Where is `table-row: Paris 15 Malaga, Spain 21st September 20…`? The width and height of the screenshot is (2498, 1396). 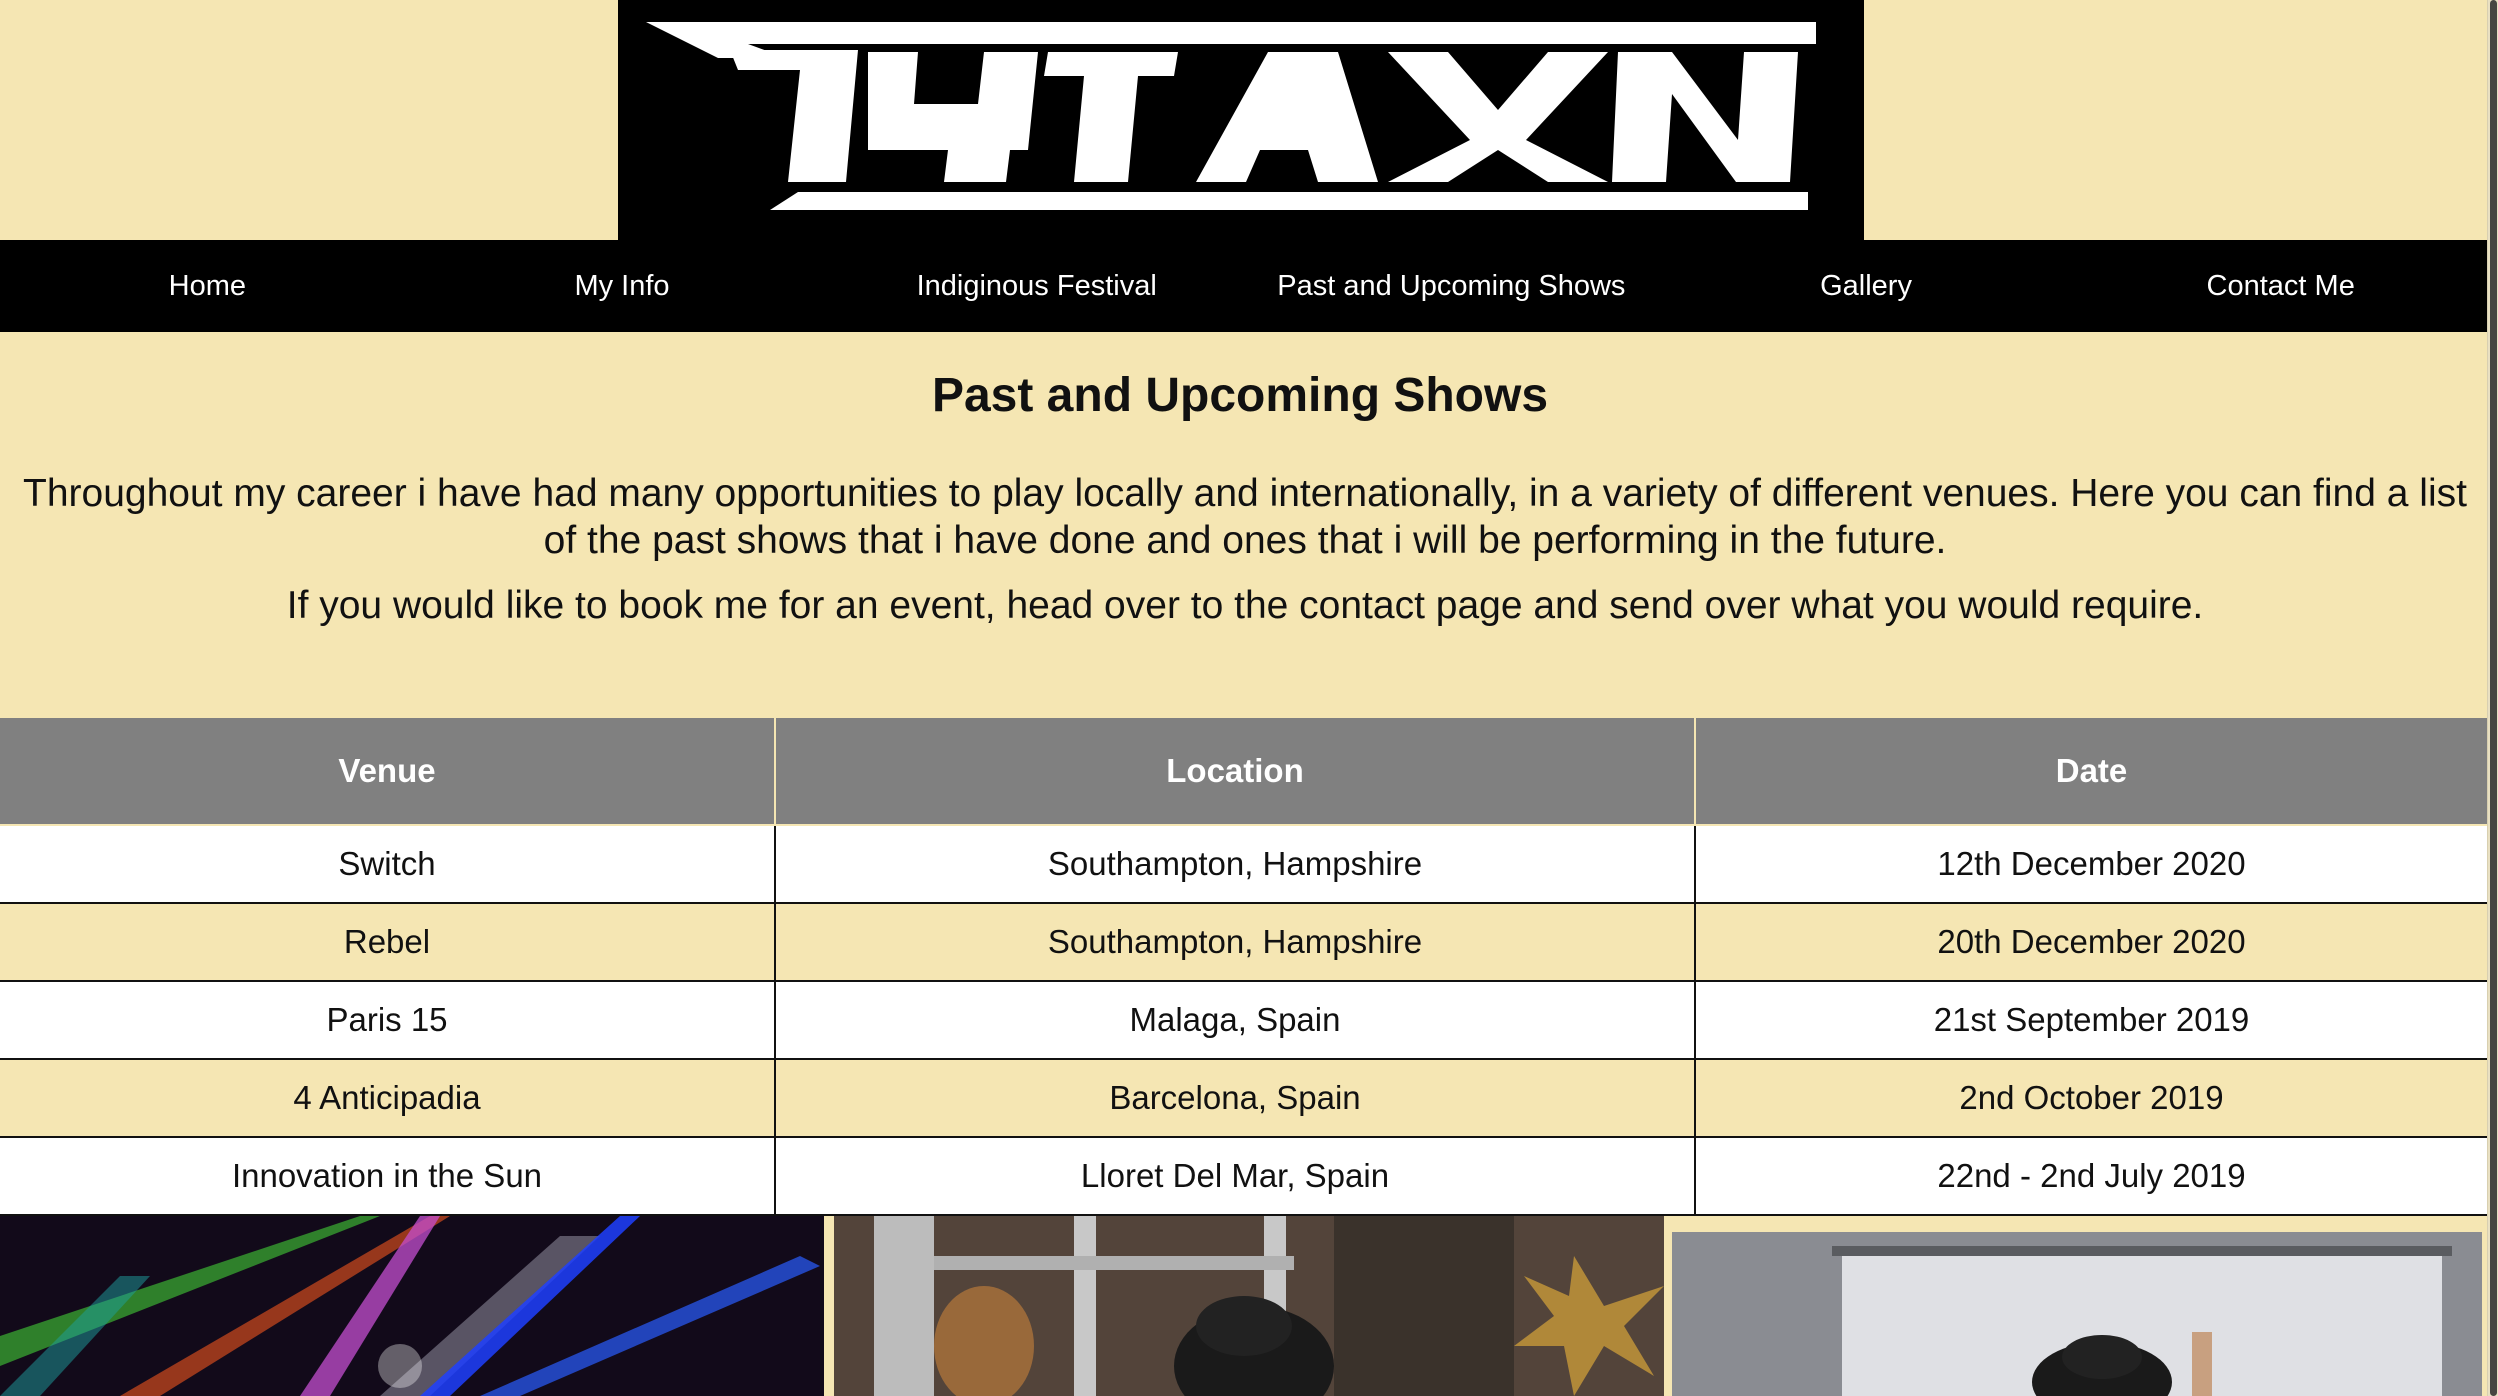 table-row: Paris 15 Malaga, Spain 21st September 20… is located at coordinates (1244, 1020).